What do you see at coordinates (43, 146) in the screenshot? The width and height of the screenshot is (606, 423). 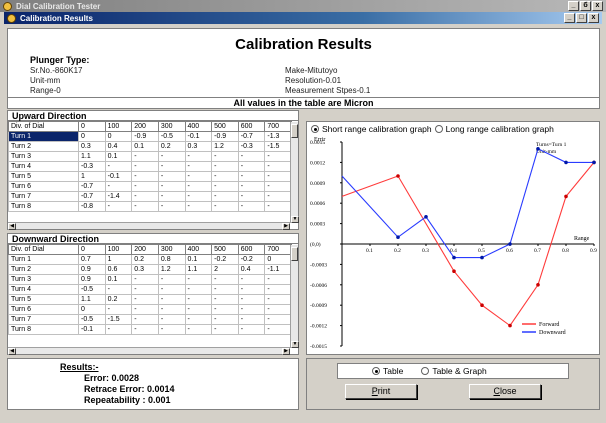 I see `row-label: Turn 2` at bounding box center [43, 146].